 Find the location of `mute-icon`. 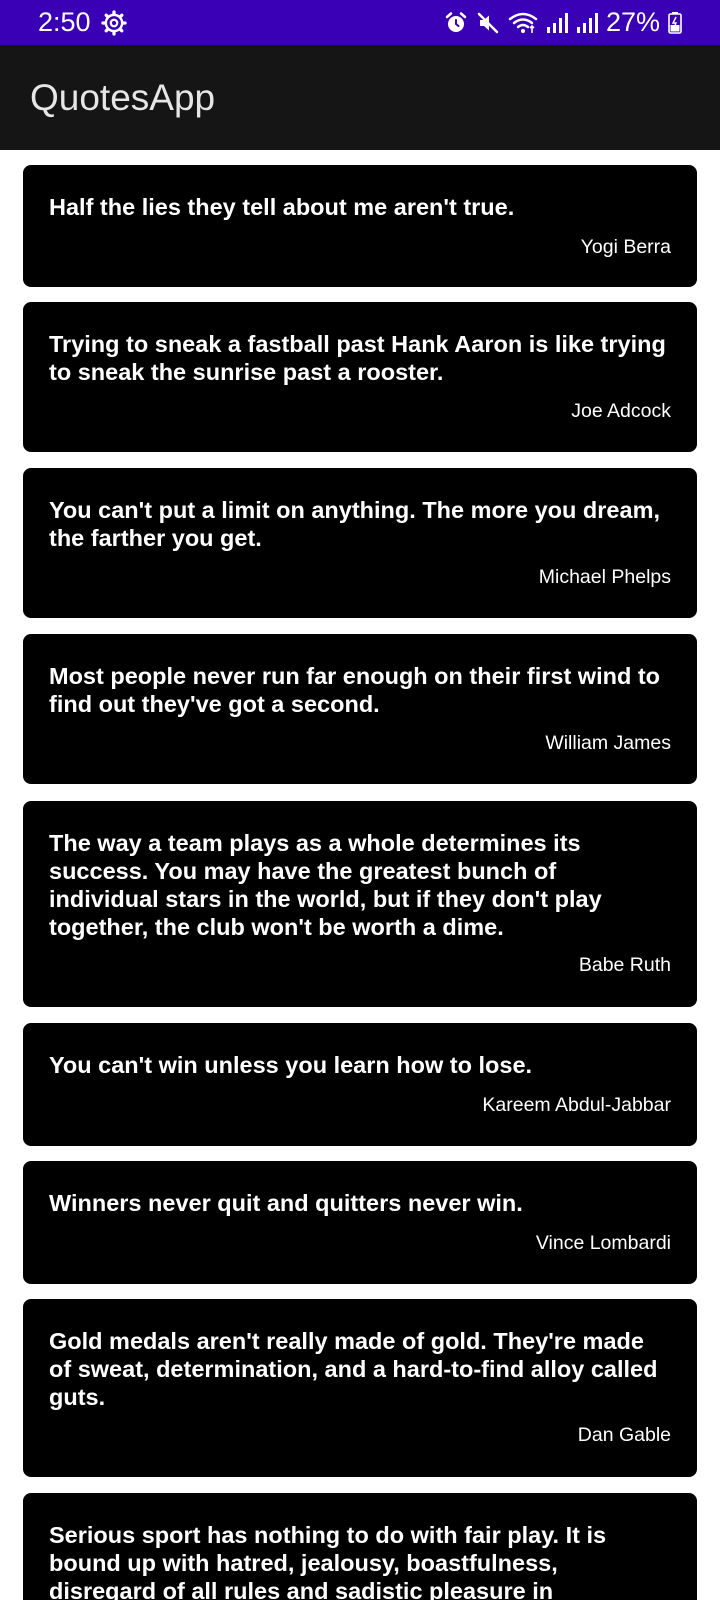

mute-icon is located at coordinates (488, 23).